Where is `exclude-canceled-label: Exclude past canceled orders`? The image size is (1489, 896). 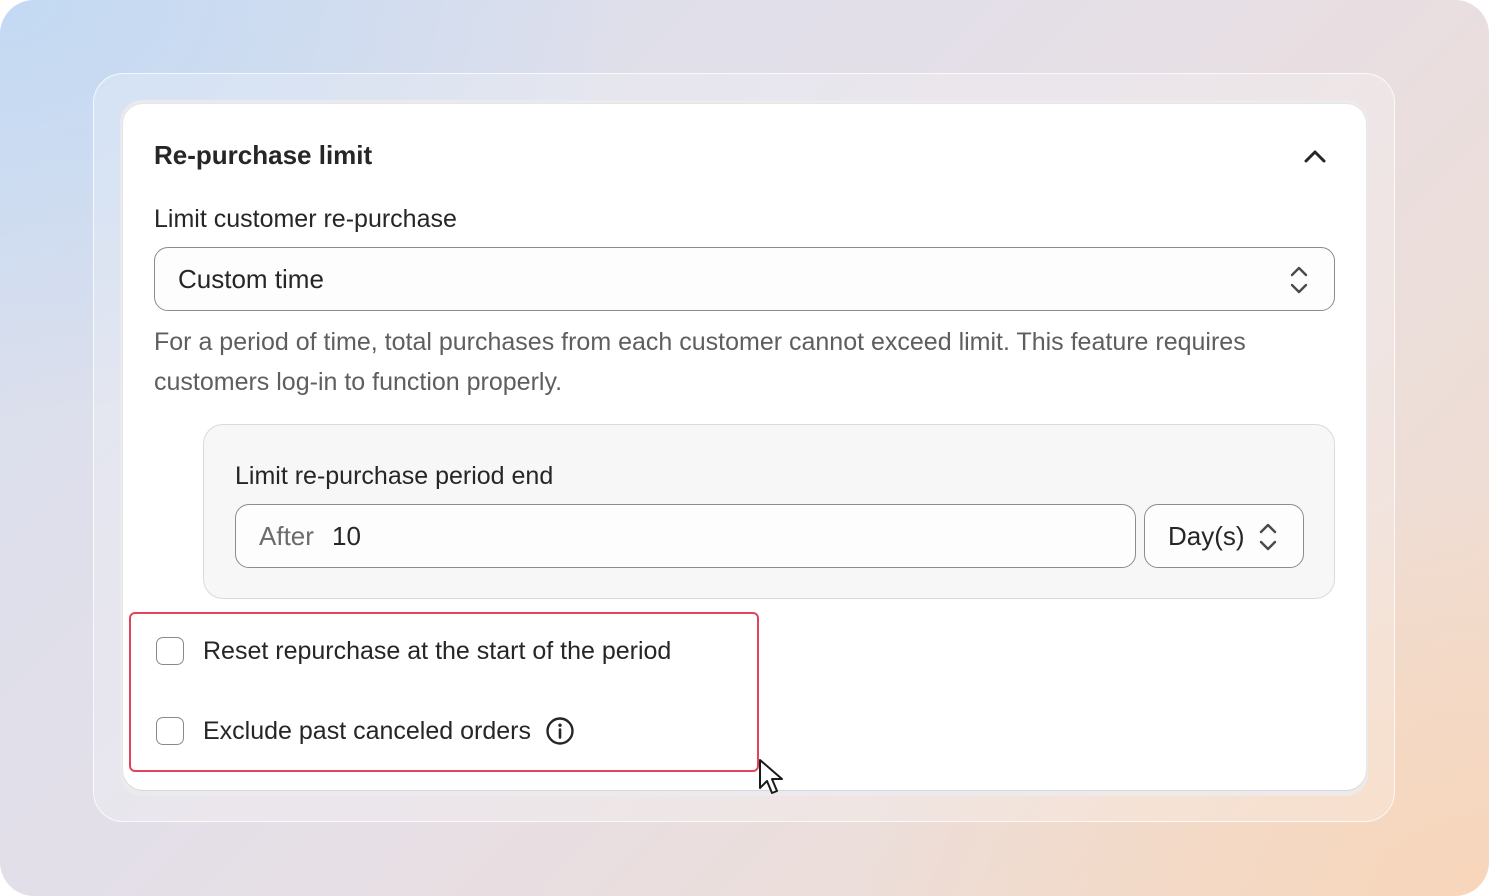 exclude-canceled-label: Exclude past canceled orders is located at coordinates (367, 730).